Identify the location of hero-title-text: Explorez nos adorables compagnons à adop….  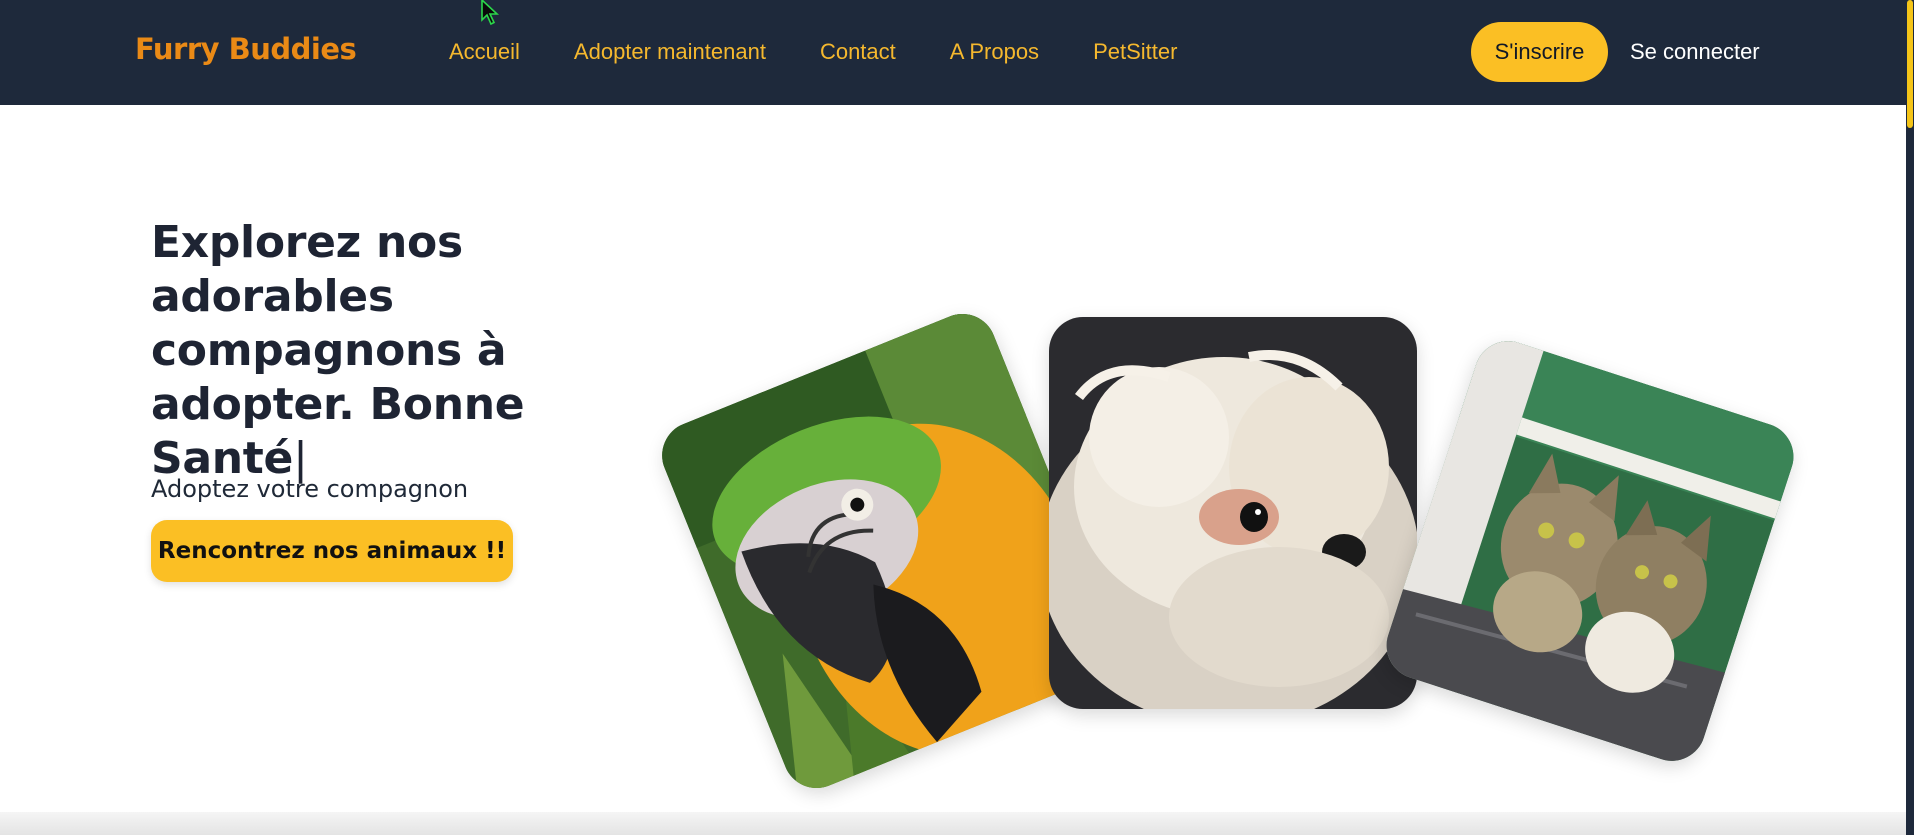
(338, 350).